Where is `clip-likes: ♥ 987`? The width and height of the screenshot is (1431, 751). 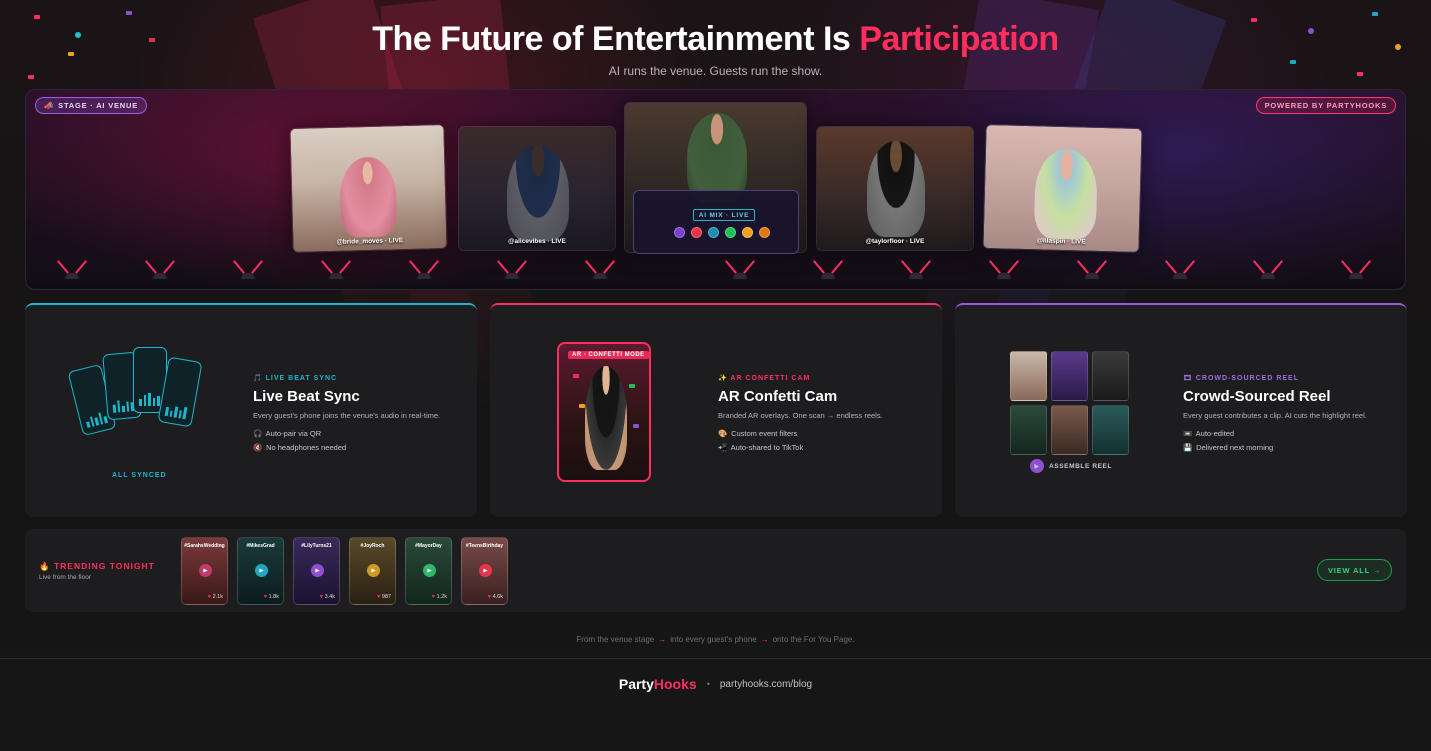
clip-likes: ♥ 987 is located at coordinates (384, 597).